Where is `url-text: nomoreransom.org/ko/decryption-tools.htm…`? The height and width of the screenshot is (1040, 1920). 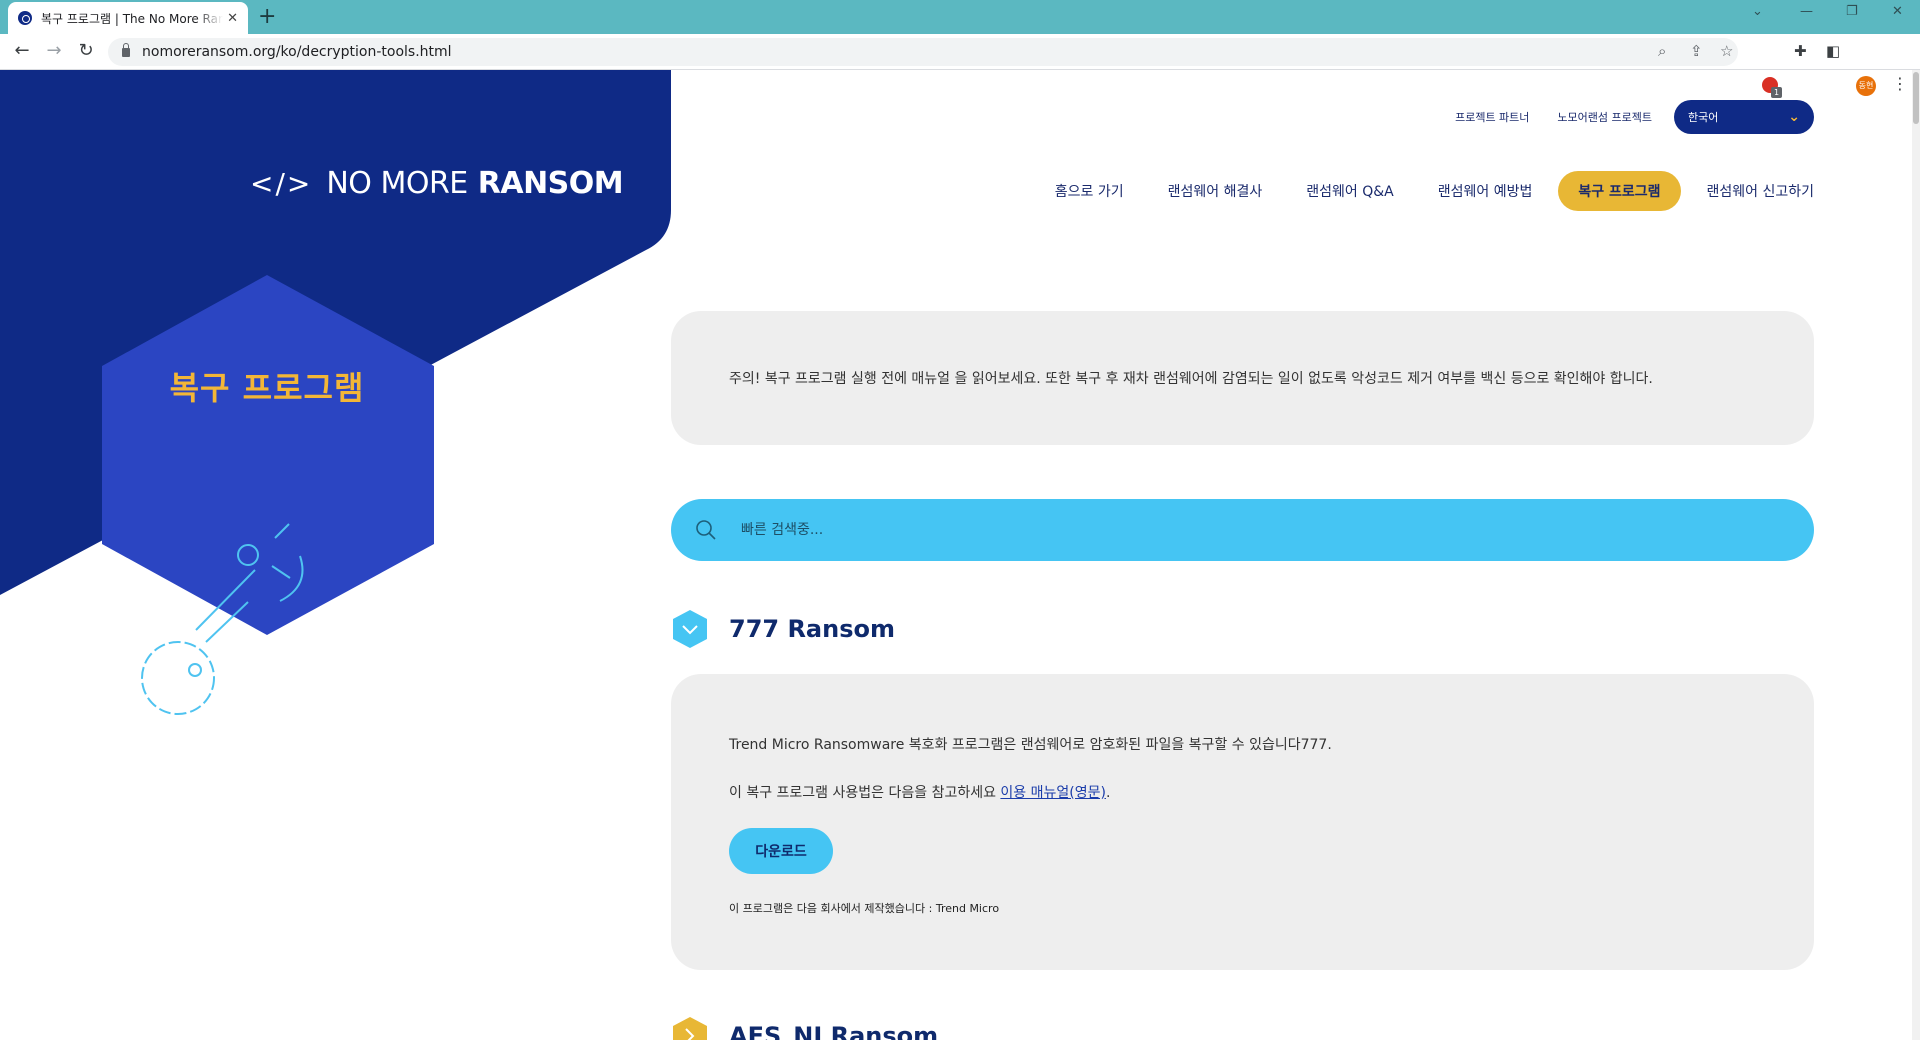
url-text: nomoreransom.org/ko/decryption-tools.htm… is located at coordinates (297, 52).